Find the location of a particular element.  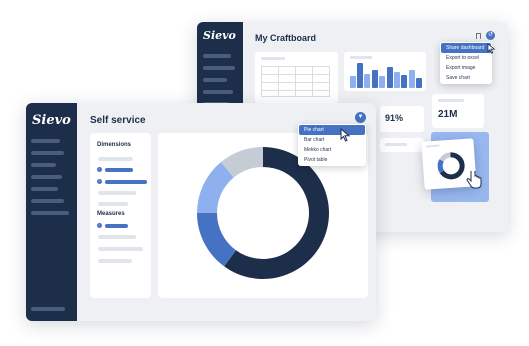

hand-cursor-icon is located at coordinates (474, 180).